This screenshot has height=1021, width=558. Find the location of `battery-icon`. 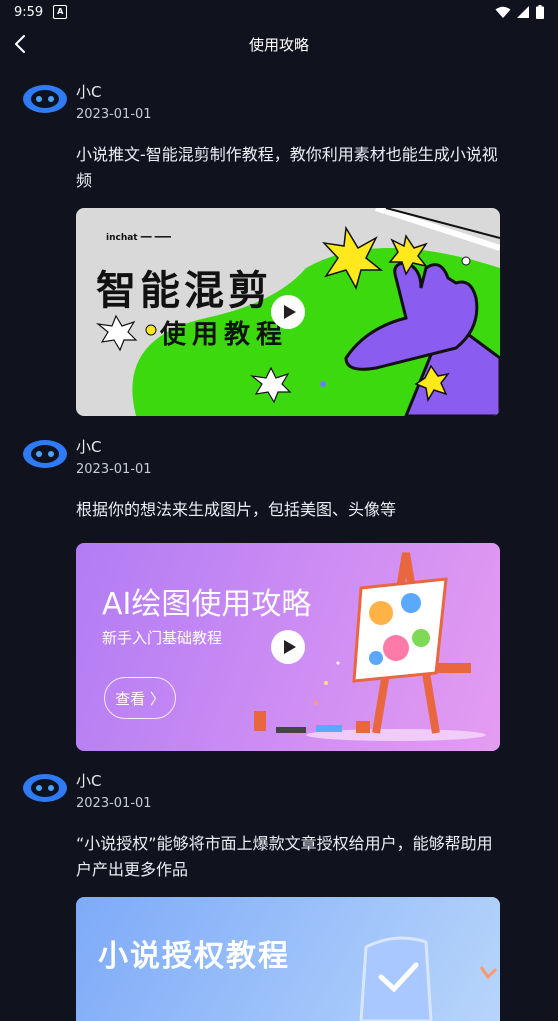

battery-icon is located at coordinates (540, 12).